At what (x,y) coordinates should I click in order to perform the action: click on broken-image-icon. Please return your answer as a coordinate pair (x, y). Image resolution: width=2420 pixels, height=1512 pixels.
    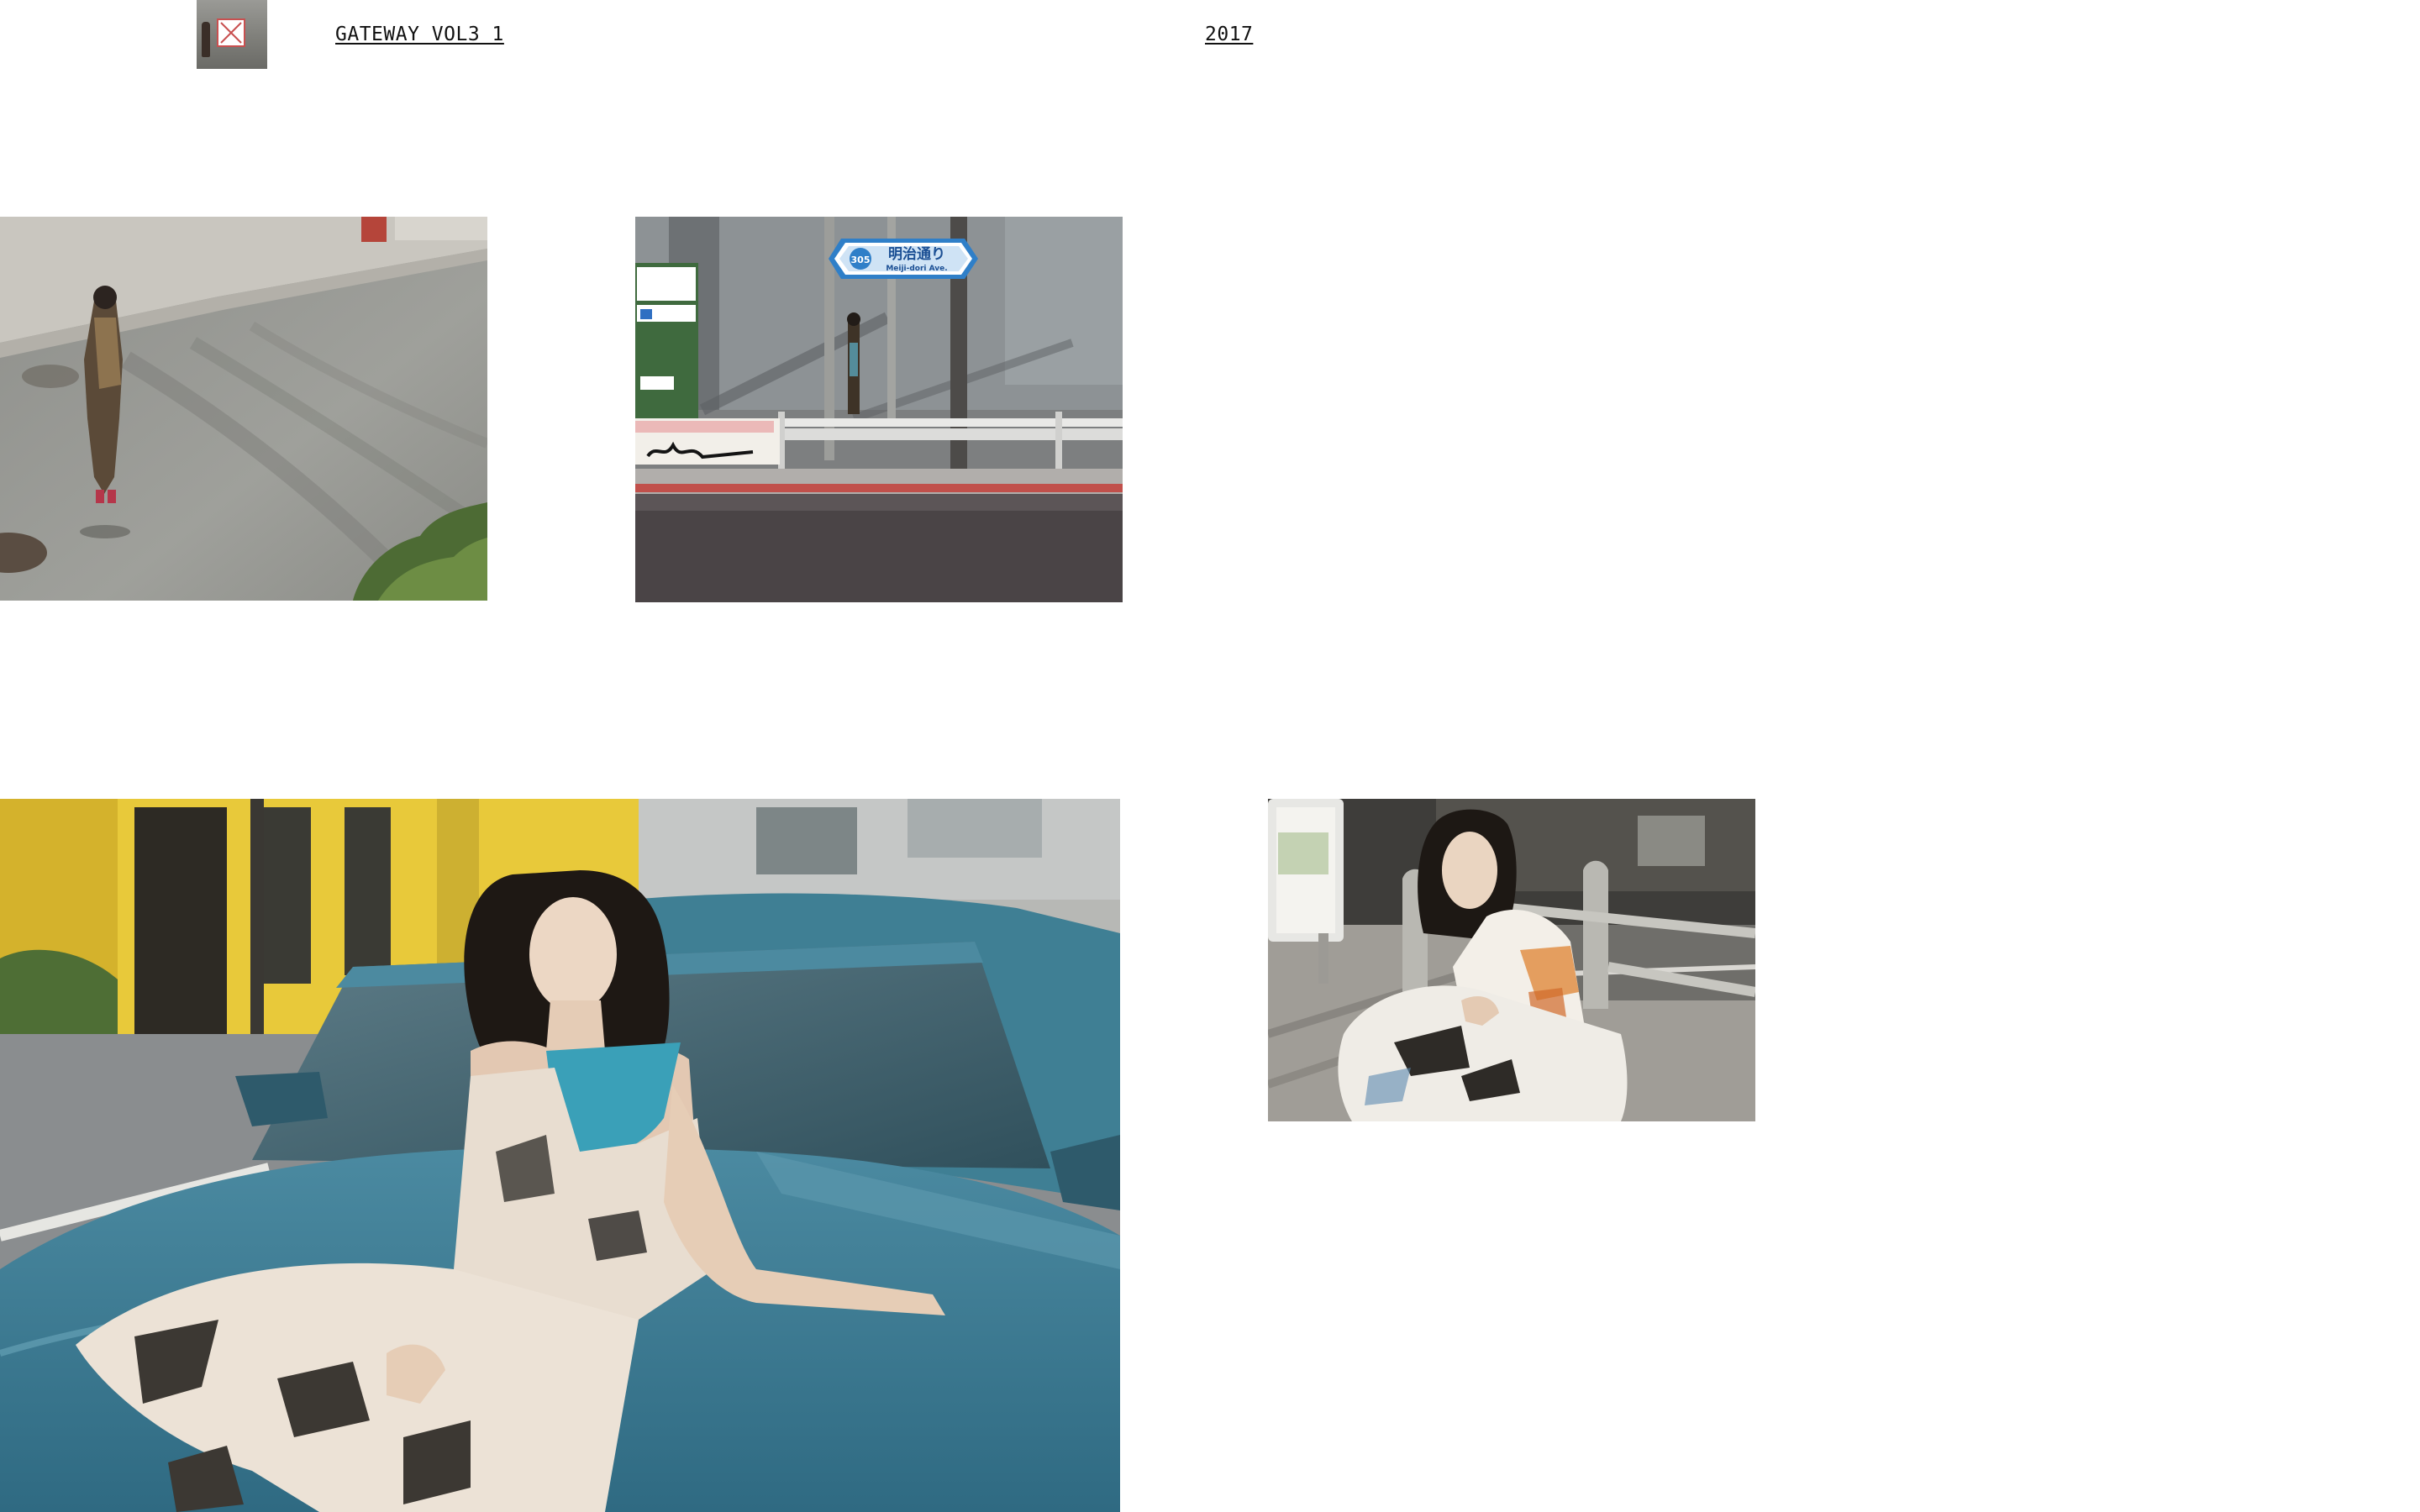
    Looking at the image, I should click on (231, 32).